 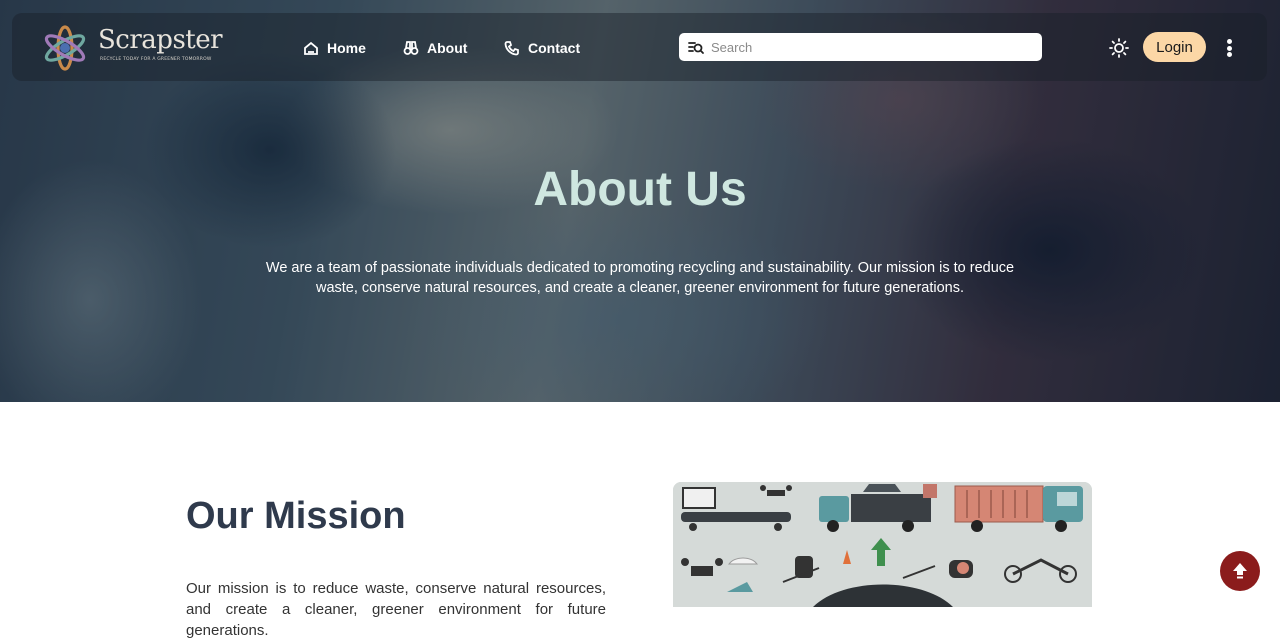 I want to click on home-icon, so click(x=311, y=48).